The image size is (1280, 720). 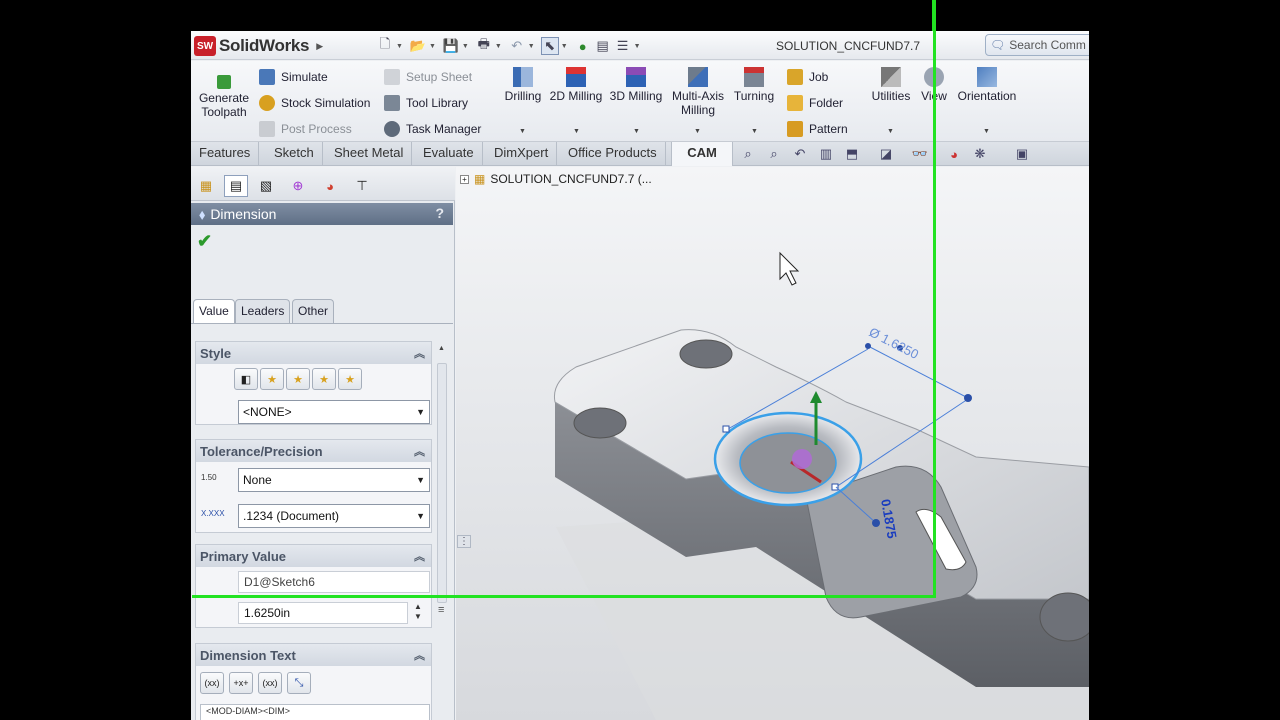 I want to click on tab-sketch: Sketch, so click(x=294, y=154).